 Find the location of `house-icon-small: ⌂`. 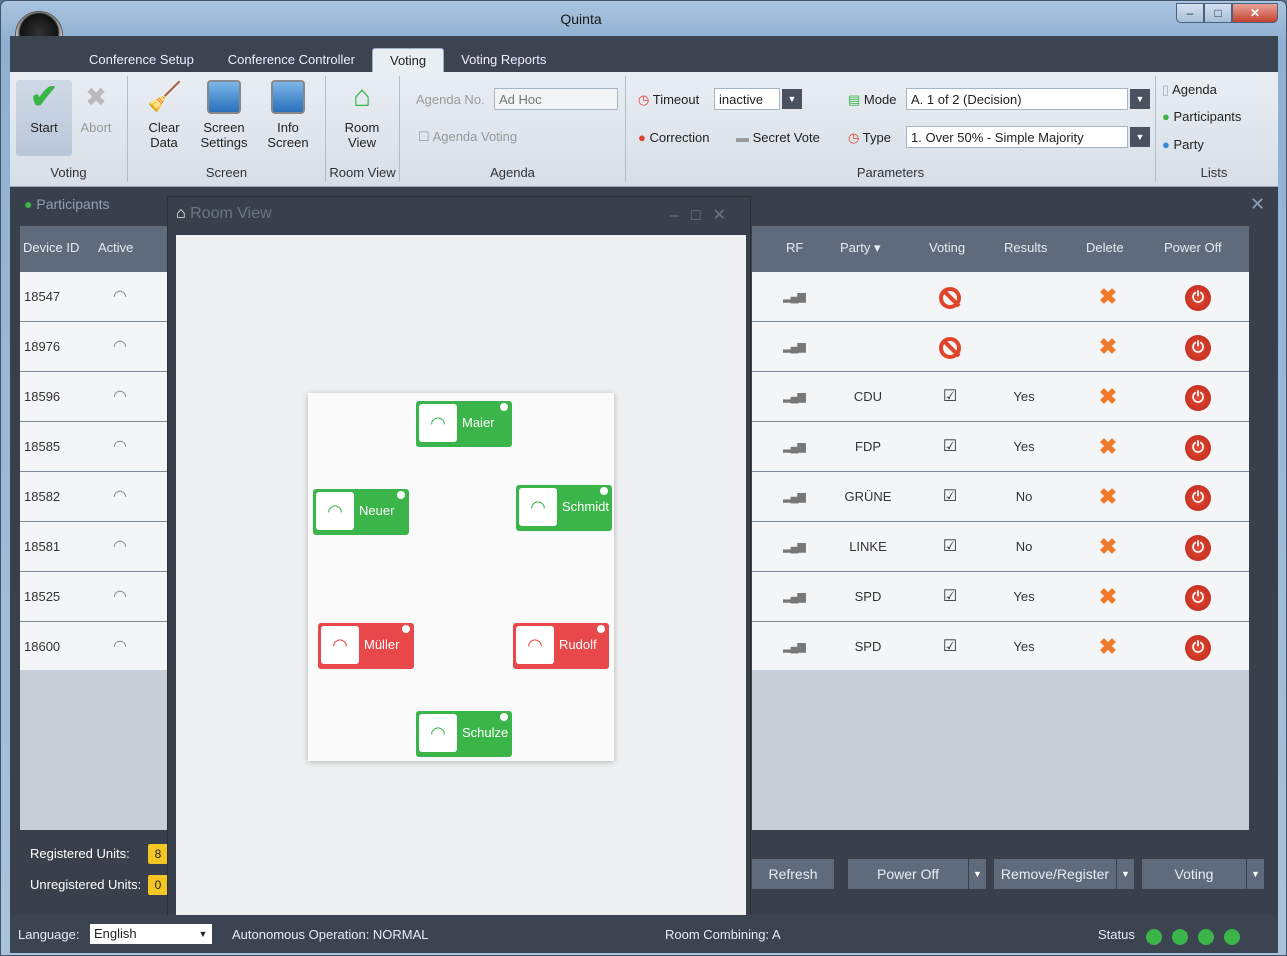

house-icon-small: ⌂ is located at coordinates (181, 213).